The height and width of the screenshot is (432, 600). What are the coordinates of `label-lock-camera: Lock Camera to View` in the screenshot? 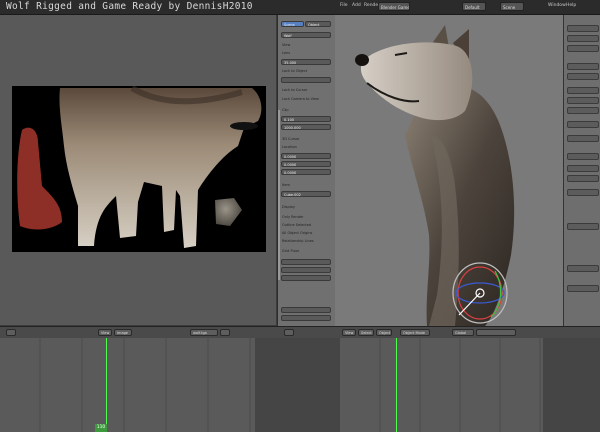 It's located at (300, 99).